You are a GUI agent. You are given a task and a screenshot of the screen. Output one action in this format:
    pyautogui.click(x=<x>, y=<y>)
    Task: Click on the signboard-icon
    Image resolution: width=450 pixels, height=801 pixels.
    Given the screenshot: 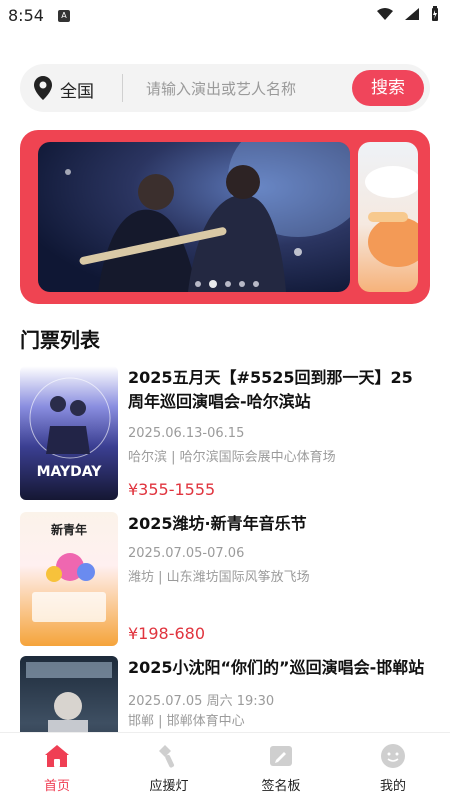 What is the action you would take?
    pyautogui.click(x=281, y=756)
    